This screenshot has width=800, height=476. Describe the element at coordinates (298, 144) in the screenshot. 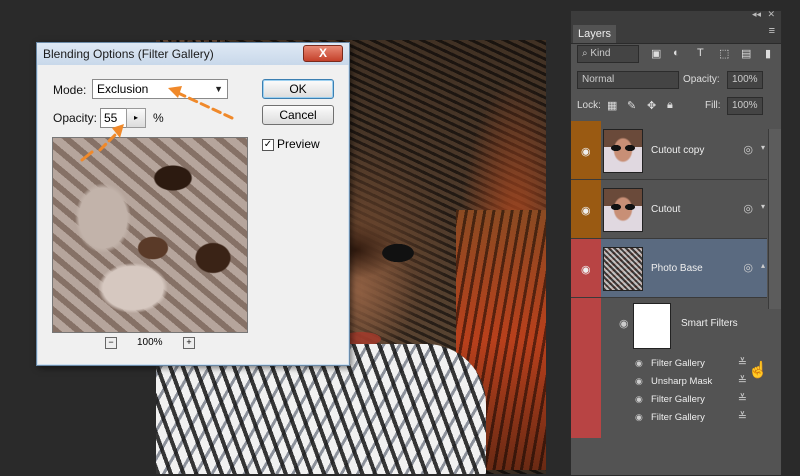

I see `preview-label: Preview` at that location.